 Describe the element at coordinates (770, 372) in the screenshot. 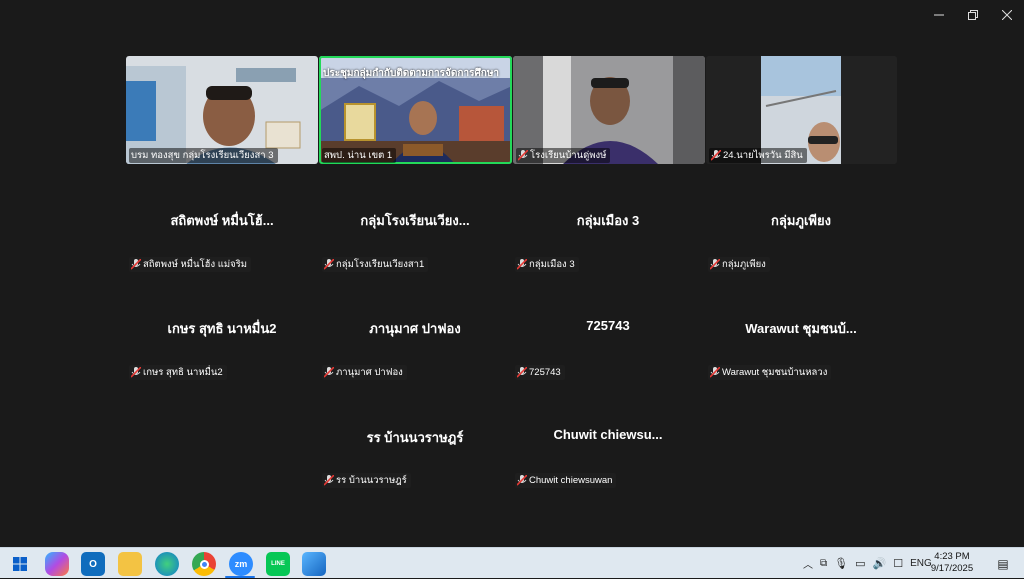

I see `participant-label: Warawut ชุมชนบ้านหลวง` at that location.